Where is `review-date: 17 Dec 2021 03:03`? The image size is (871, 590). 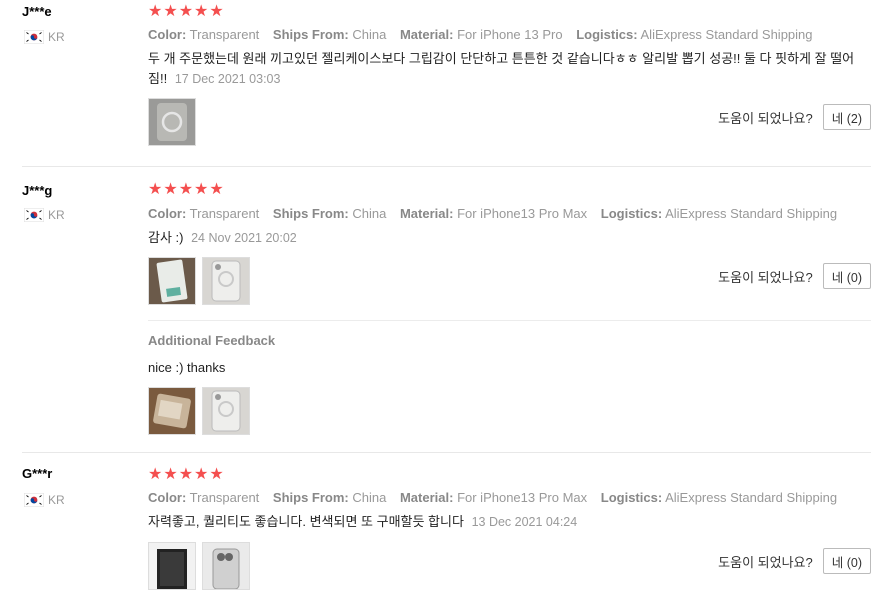 review-date: 17 Dec 2021 03:03 is located at coordinates (227, 79).